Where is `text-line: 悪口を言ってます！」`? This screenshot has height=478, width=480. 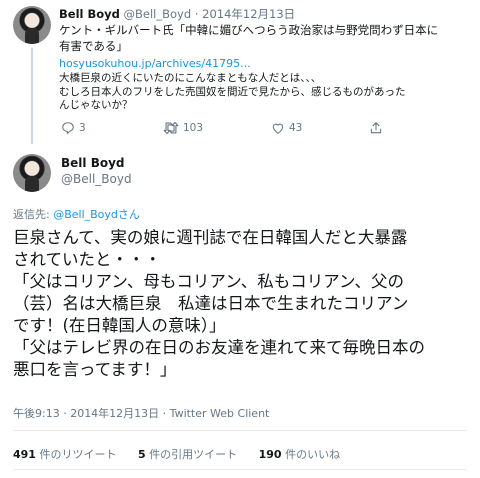 text-line: 悪口を言ってます！」 is located at coordinates (95, 369).